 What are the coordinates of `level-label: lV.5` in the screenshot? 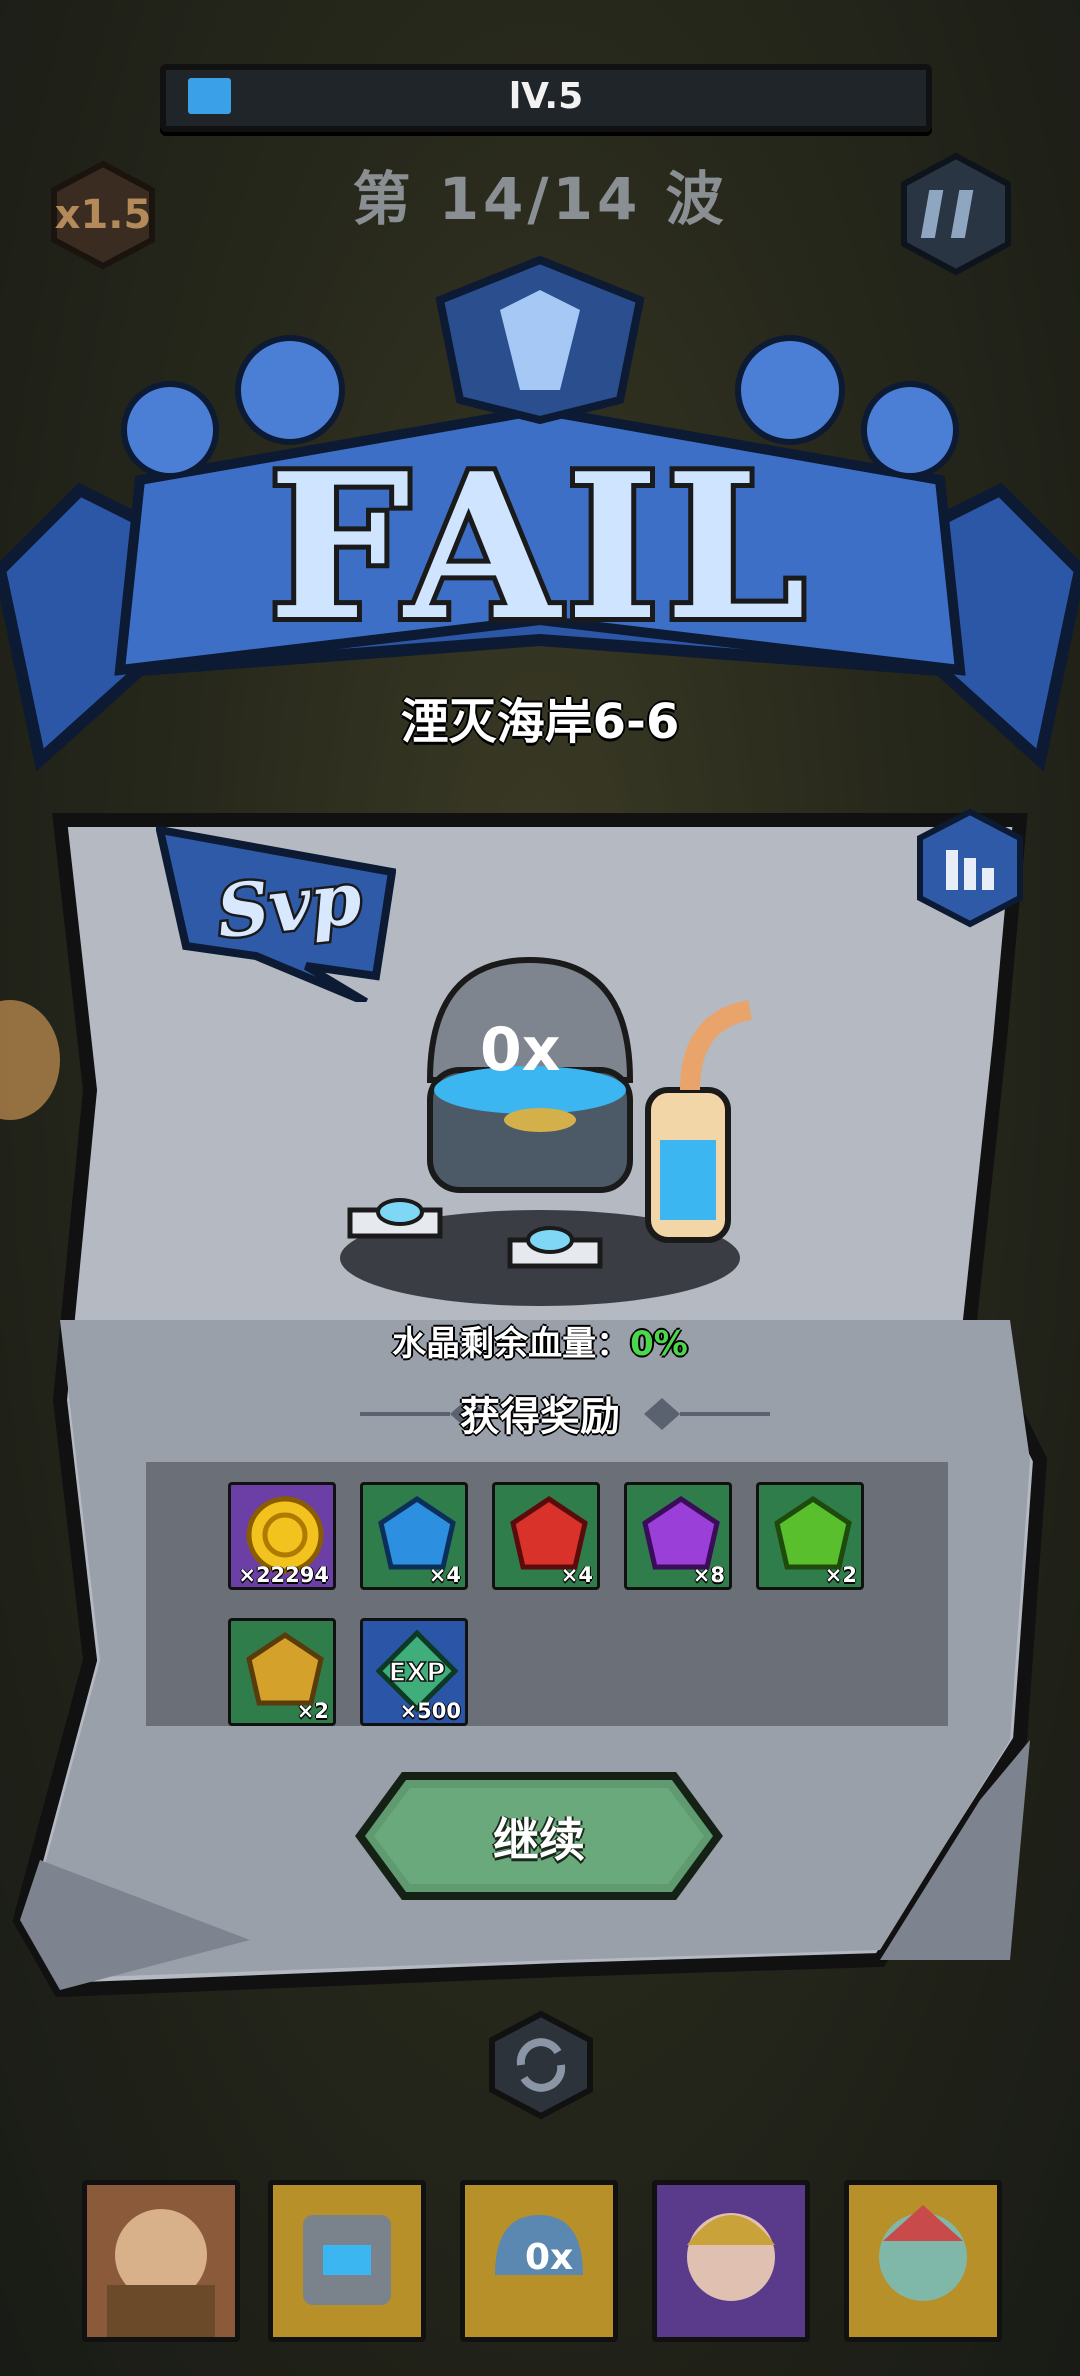 It's located at (546, 96).